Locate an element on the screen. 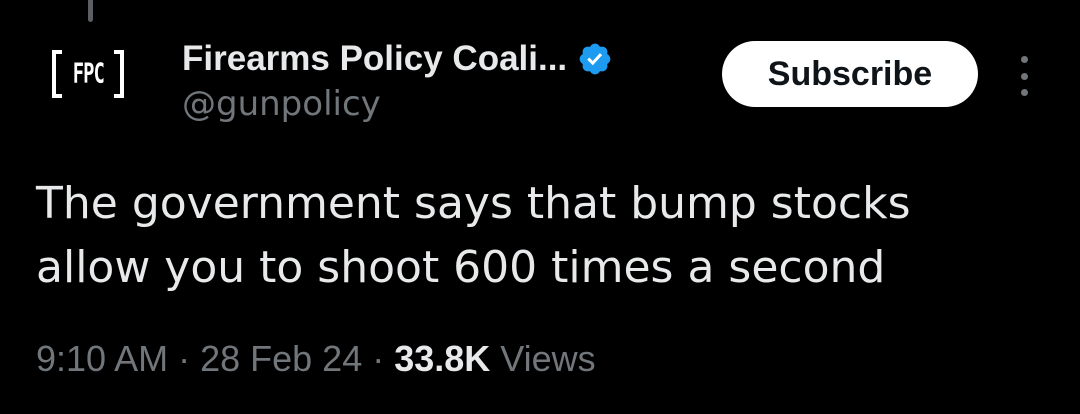  author-header: Firearms Policy Coali... @gunpolicy is located at coordinates (397, 80).